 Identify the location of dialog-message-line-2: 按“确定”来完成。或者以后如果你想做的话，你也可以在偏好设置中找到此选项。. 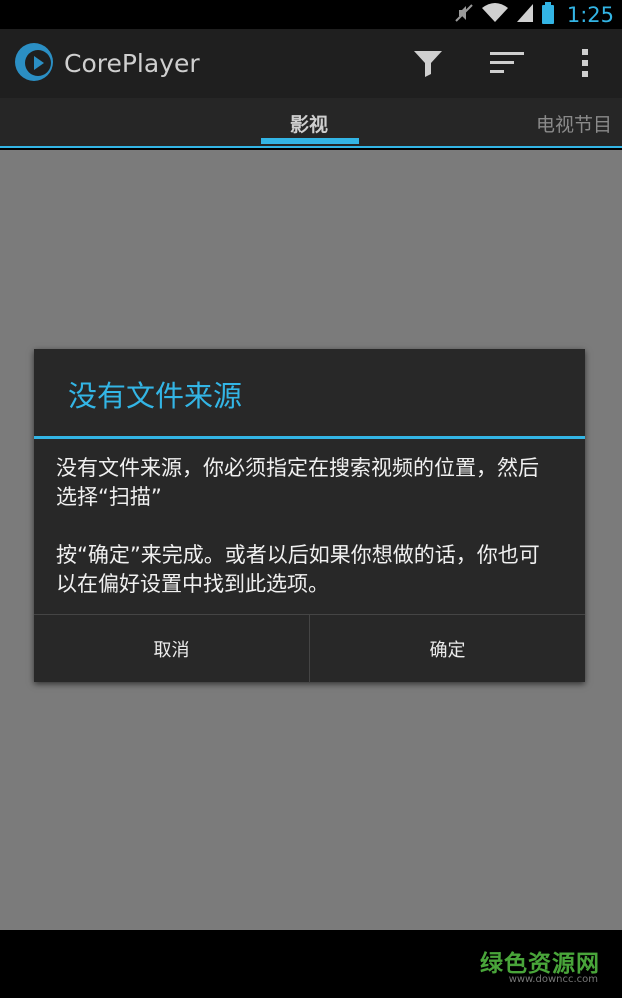
(298, 569).